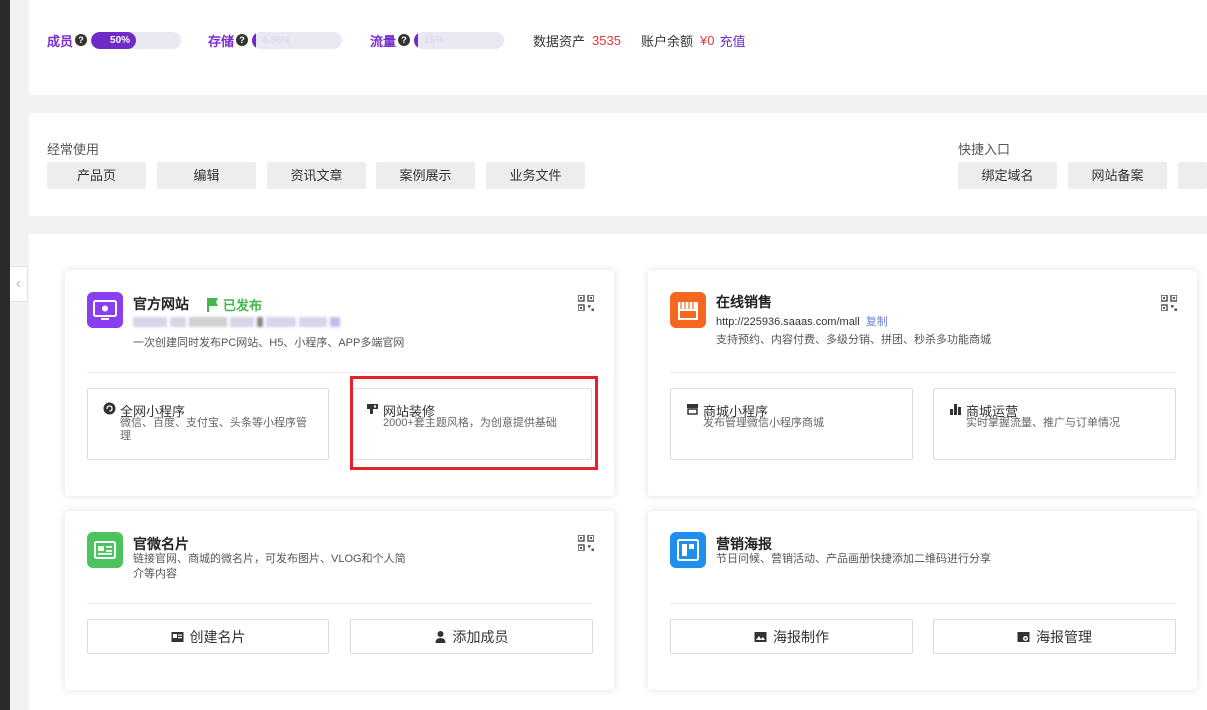  What do you see at coordinates (269, 343) in the screenshot?
I see `official-site-desc: 一次创建同时发布PC网站、H5、小程序、APP多端官网` at bounding box center [269, 343].